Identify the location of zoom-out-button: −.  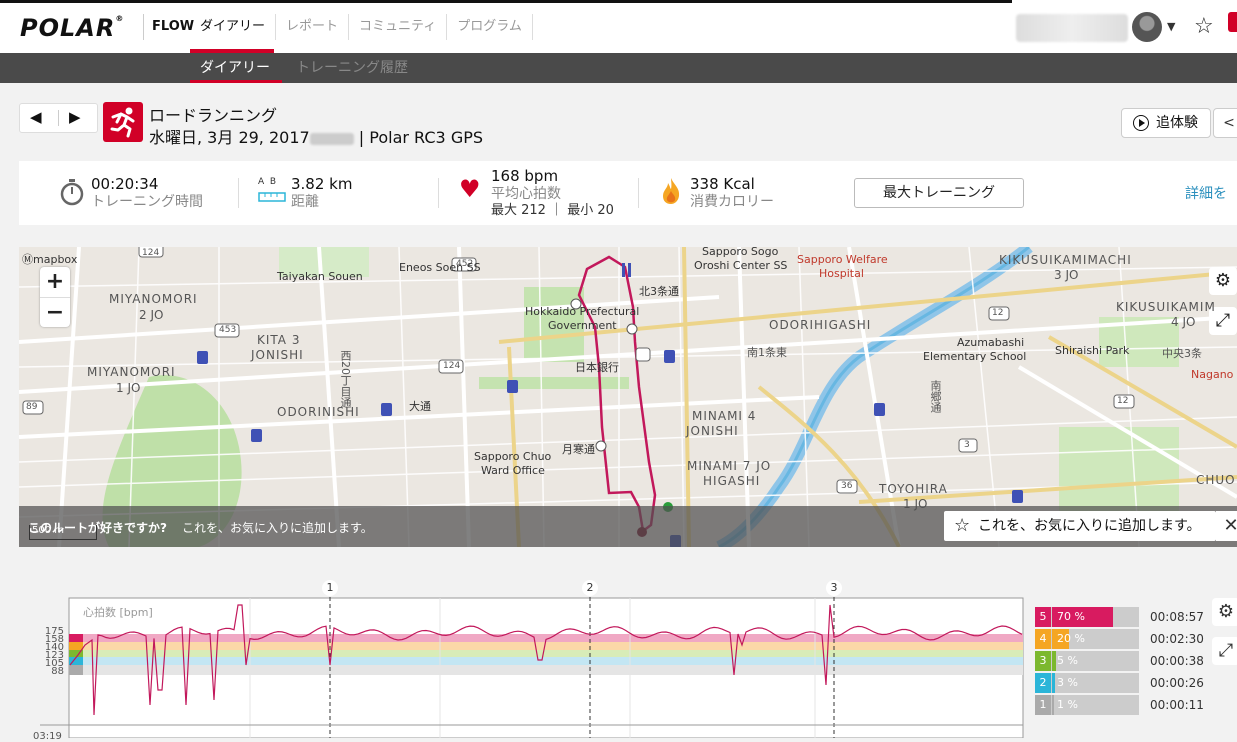
(55, 313).